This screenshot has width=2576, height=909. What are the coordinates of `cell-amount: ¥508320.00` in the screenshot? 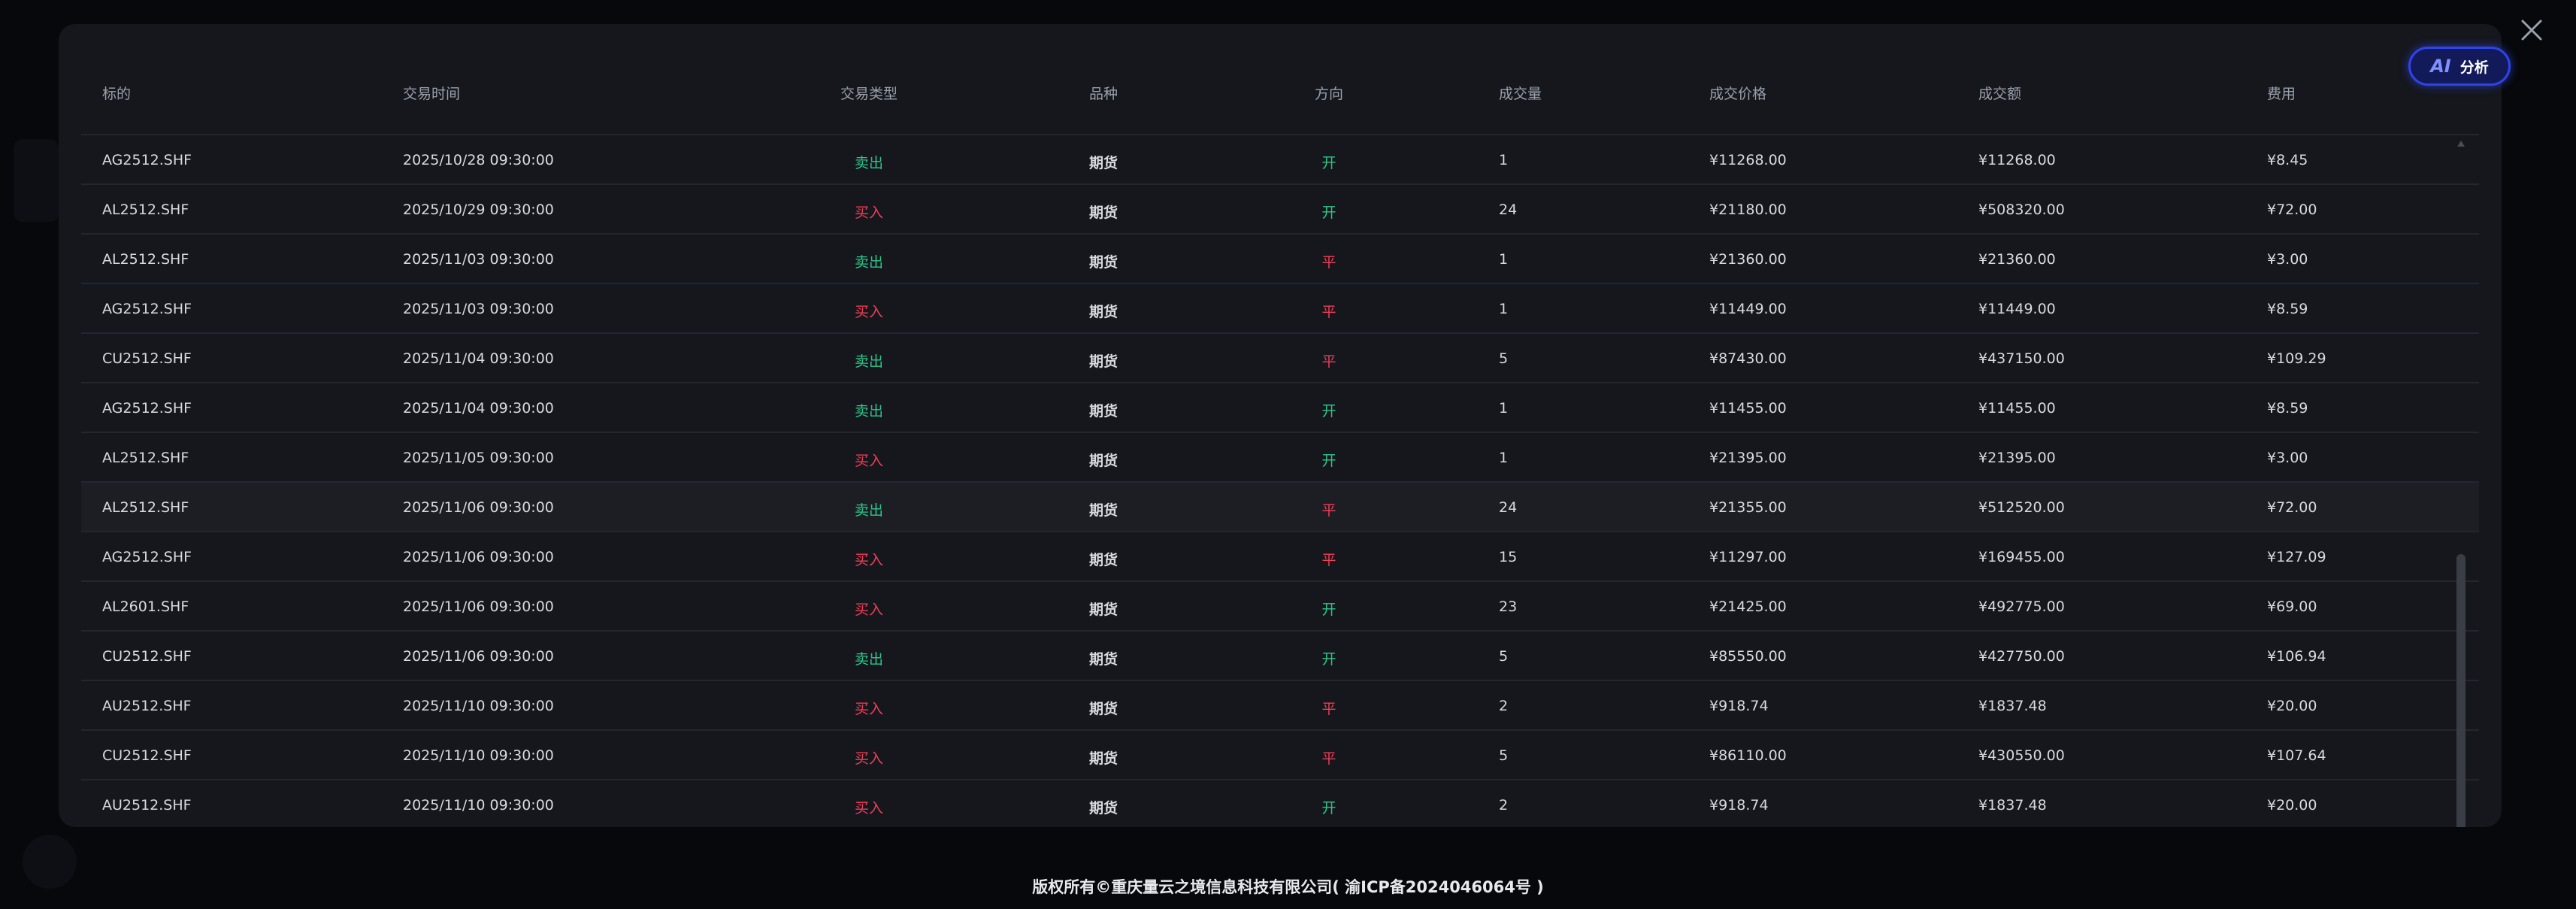 It's located at (2021, 209).